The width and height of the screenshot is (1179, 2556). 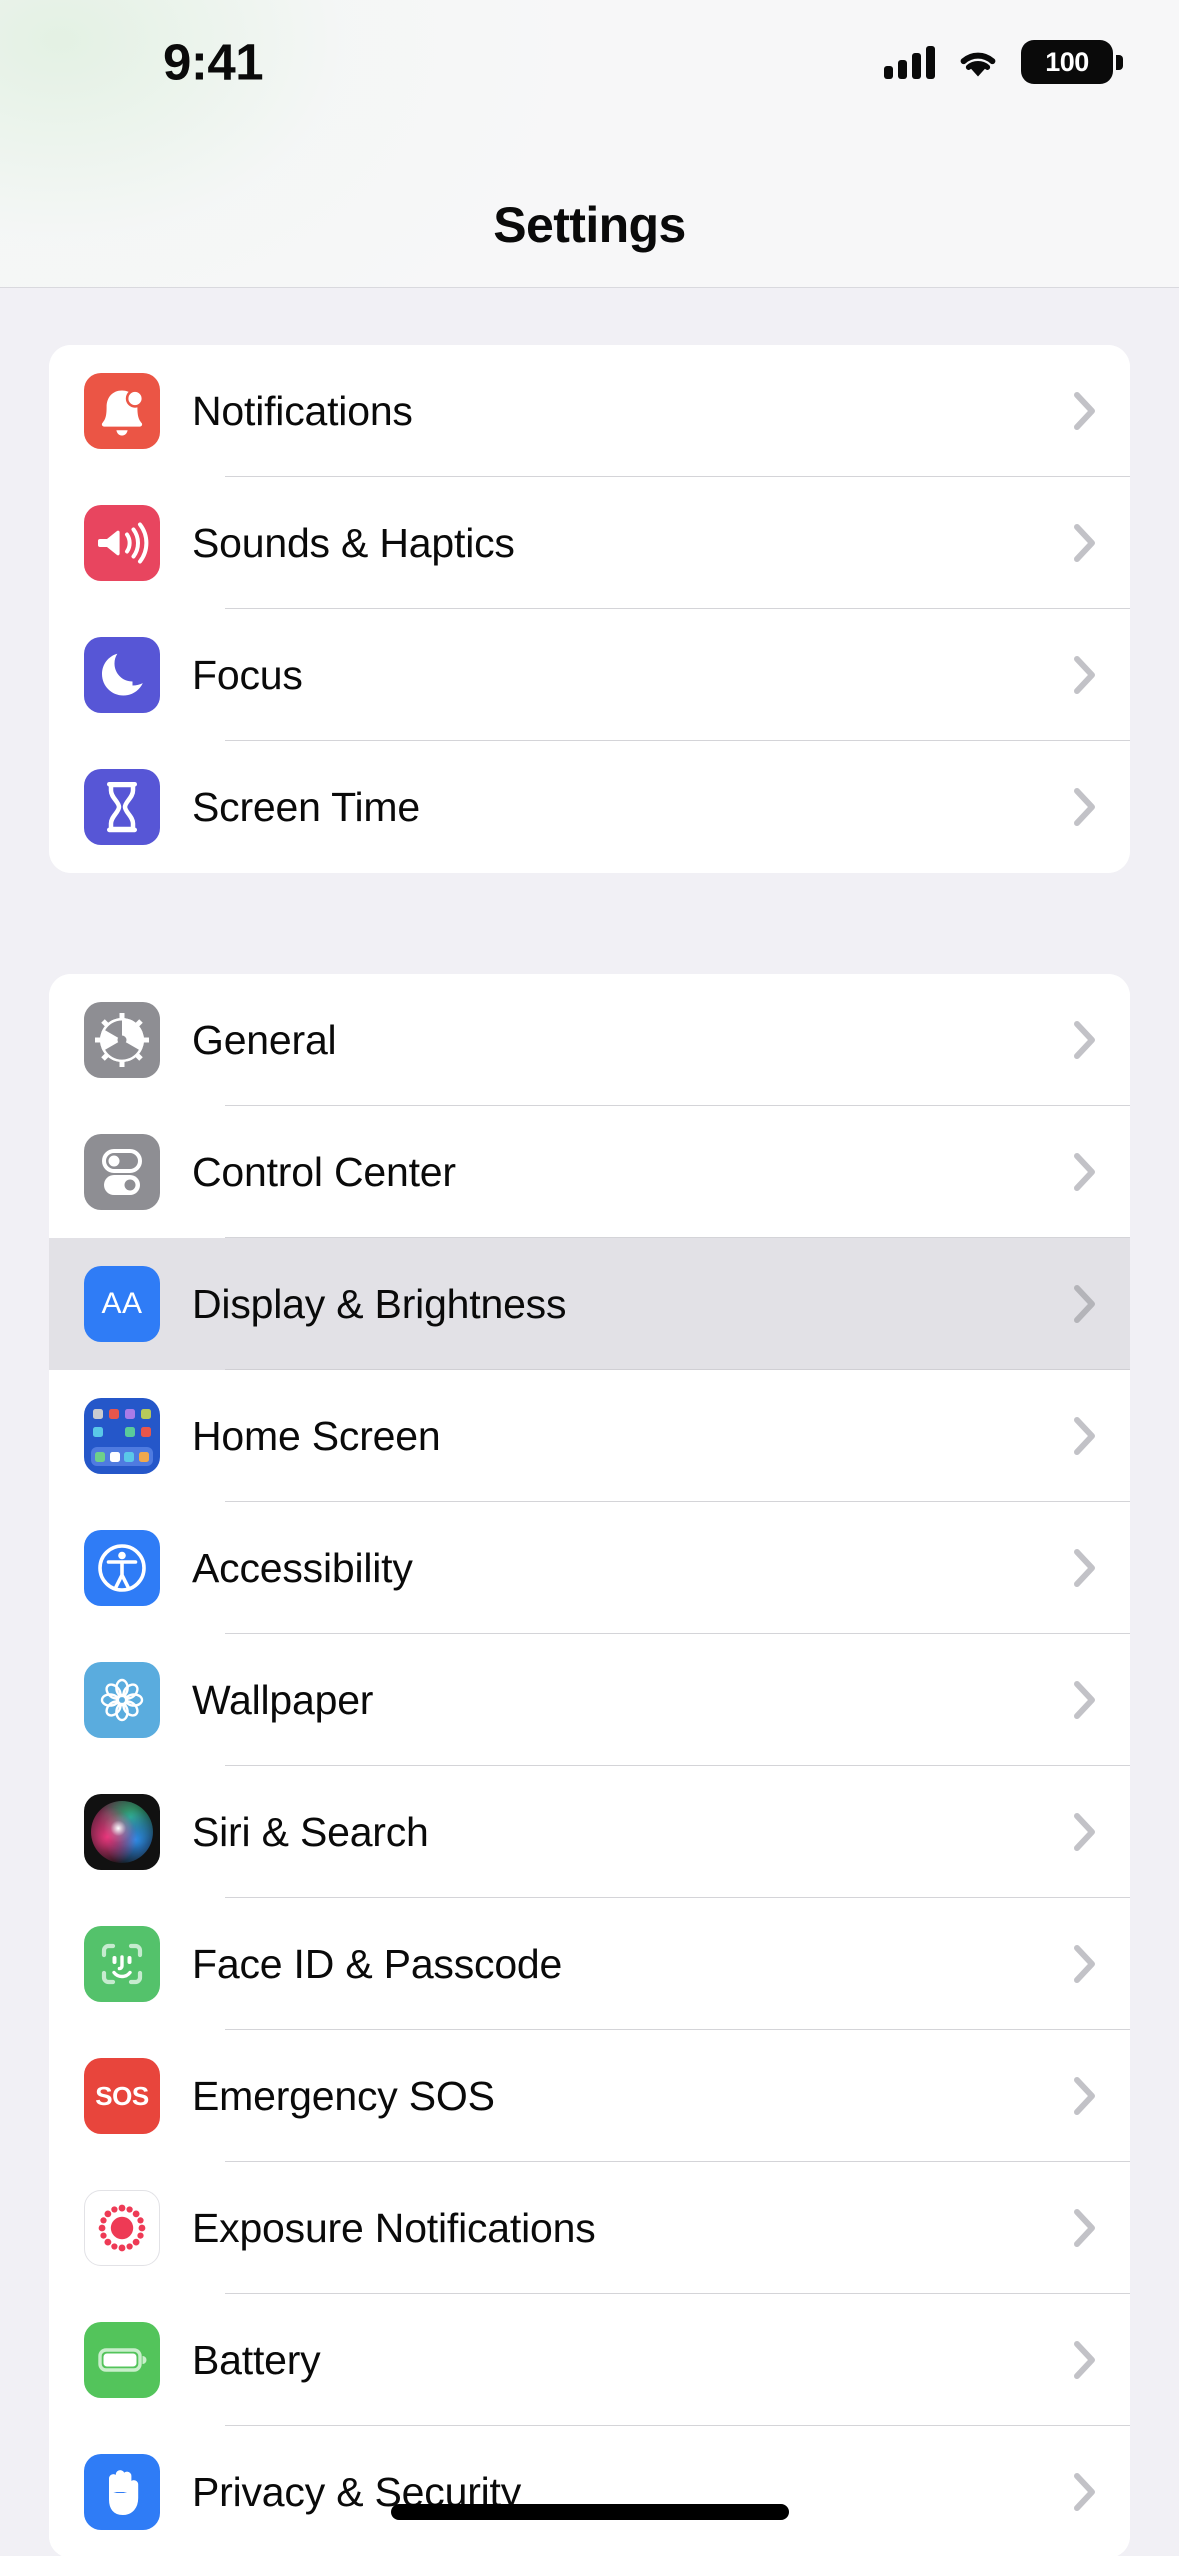 What do you see at coordinates (589, 1304) in the screenshot?
I see `settings-row-display-brightness: AA Display & Brightness` at bounding box center [589, 1304].